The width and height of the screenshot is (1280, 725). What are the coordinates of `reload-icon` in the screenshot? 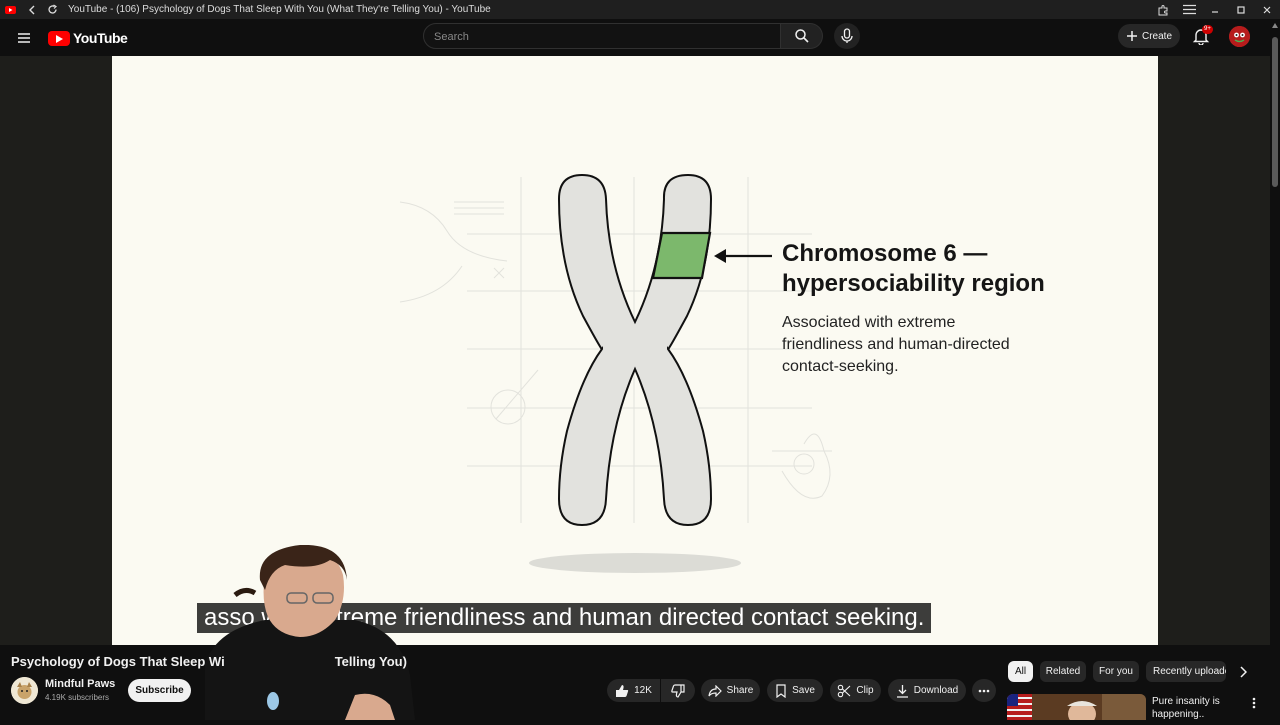 It's located at (52, 10).